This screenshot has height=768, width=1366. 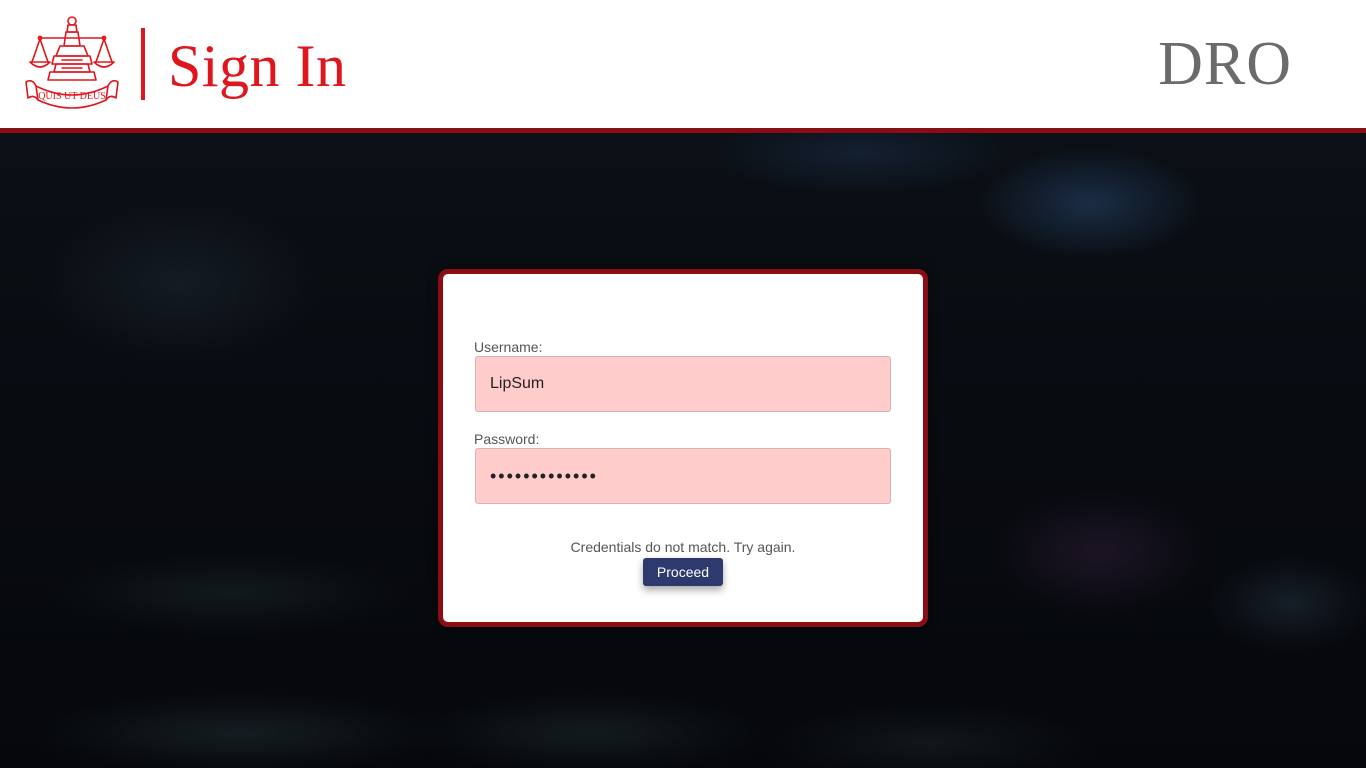 I want to click on error-message: Credentials do not match. Try again., so click(x=683, y=547).